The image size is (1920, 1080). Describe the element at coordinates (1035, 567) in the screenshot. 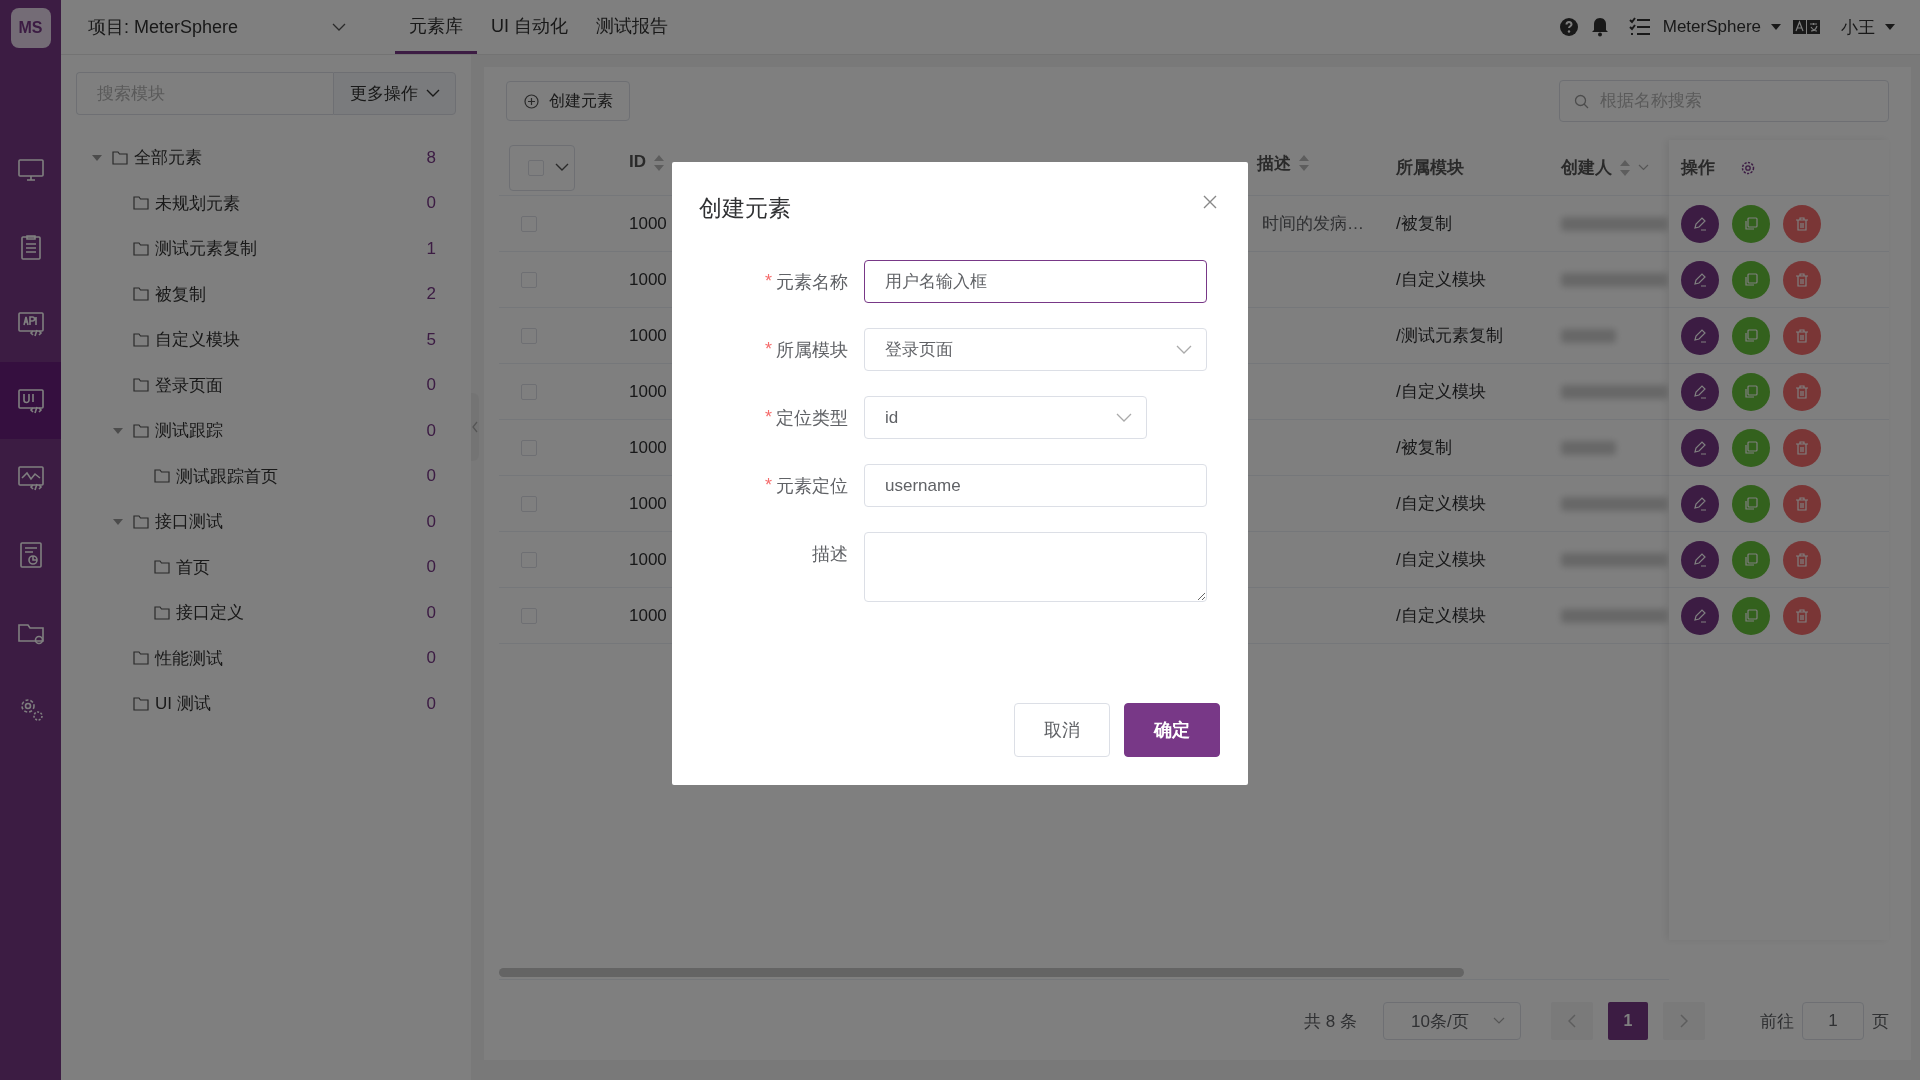

I see `text-area` at that location.